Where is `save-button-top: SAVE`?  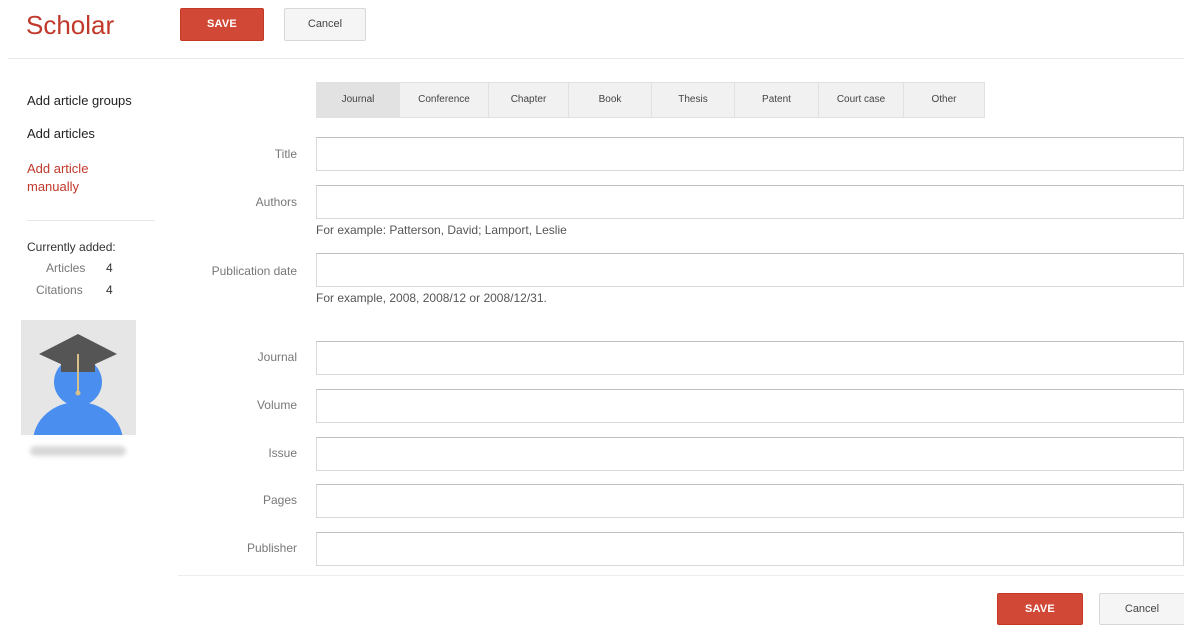 save-button-top: SAVE is located at coordinates (222, 24).